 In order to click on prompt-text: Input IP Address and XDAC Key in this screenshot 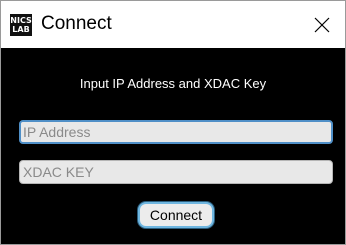, I will do `click(173, 83)`.